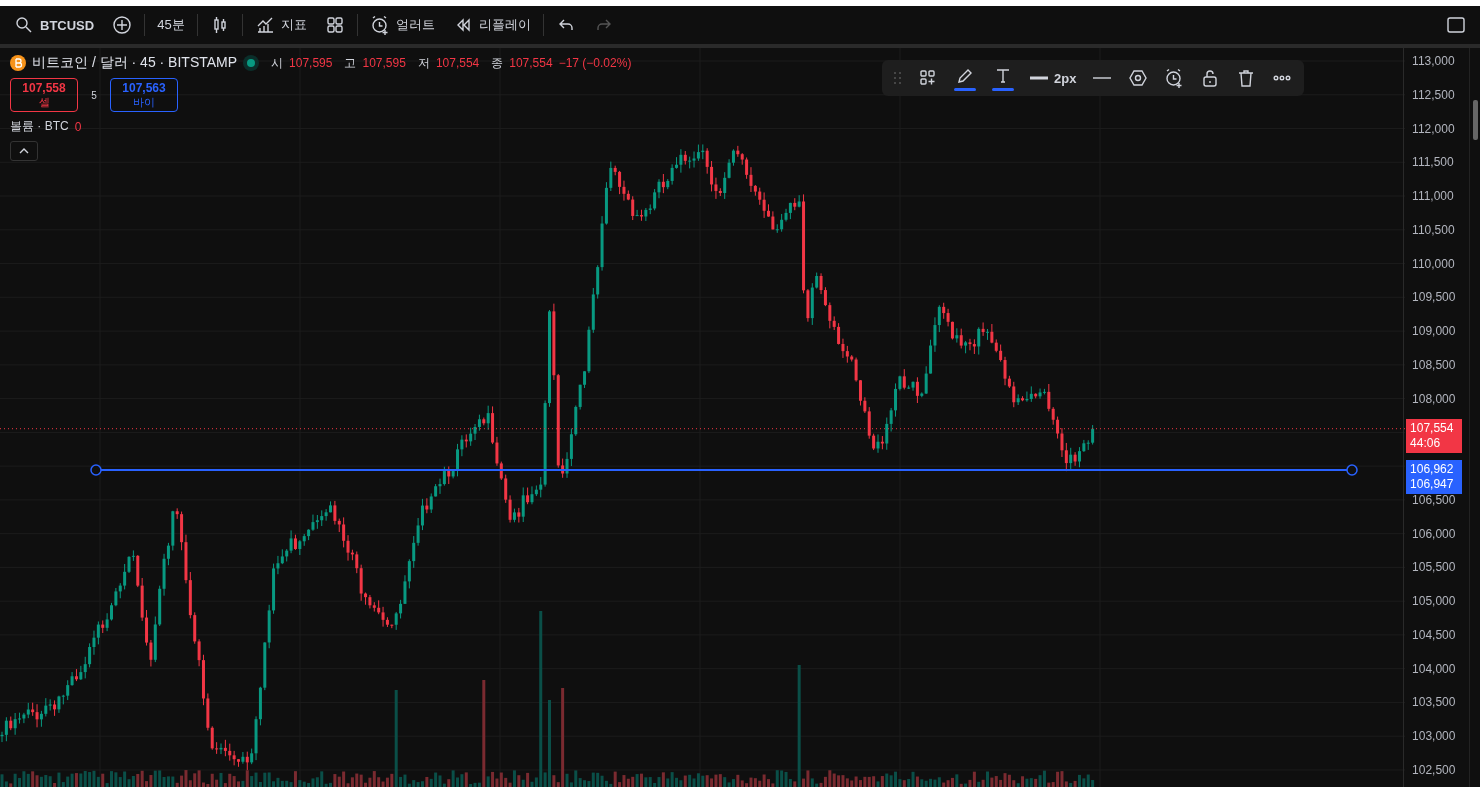 The height and width of the screenshot is (787, 1480). Describe the element at coordinates (1039, 78) in the screenshot. I see `thick-line-icon` at that location.